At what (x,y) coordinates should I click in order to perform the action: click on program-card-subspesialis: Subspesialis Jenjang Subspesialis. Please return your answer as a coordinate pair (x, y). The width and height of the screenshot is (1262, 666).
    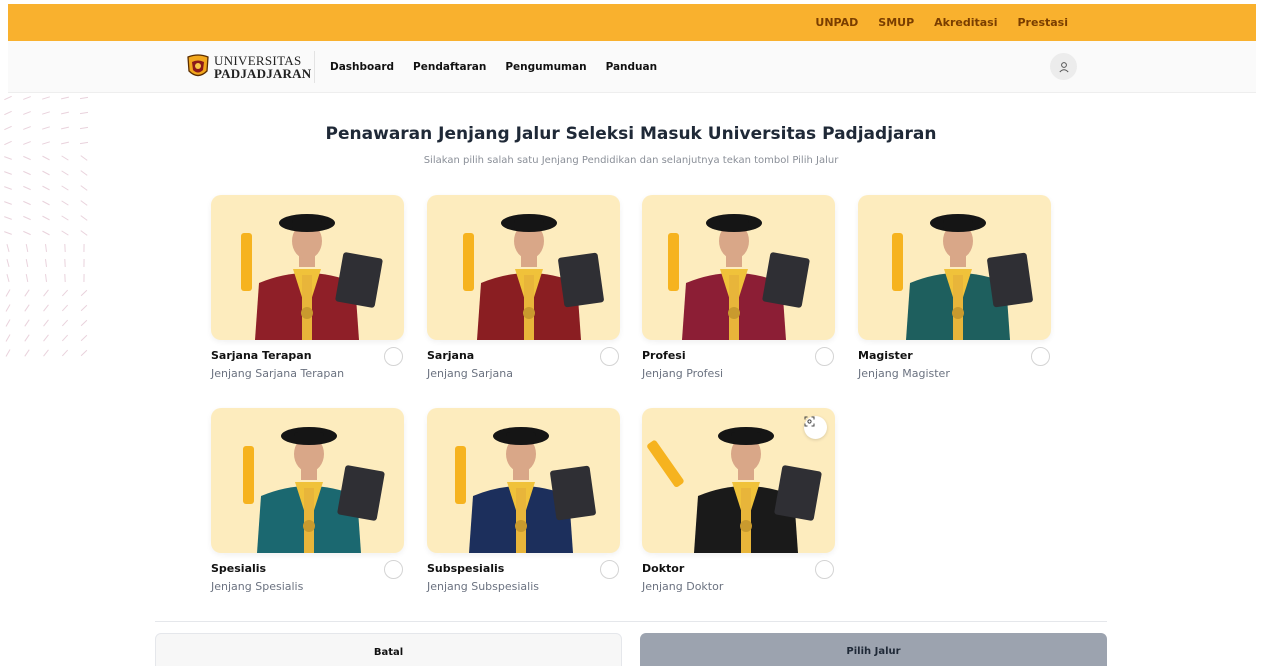
    Looking at the image, I should click on (523, 500).